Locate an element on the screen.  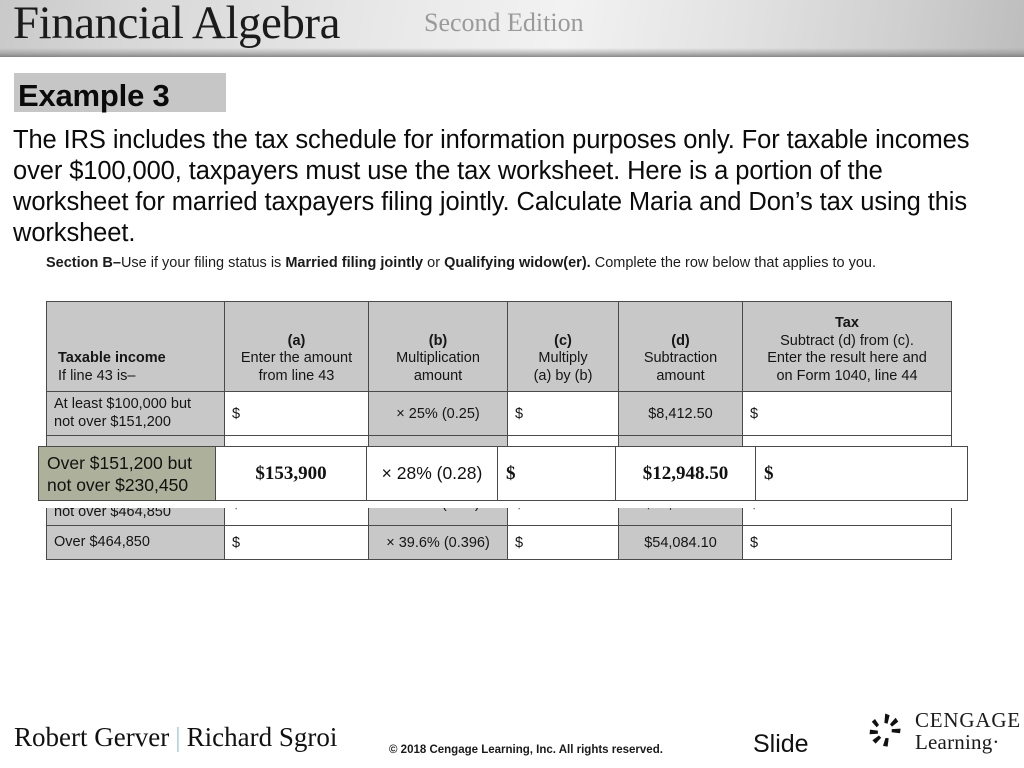
slide-number: Slide is located at coordinates (781, 744).